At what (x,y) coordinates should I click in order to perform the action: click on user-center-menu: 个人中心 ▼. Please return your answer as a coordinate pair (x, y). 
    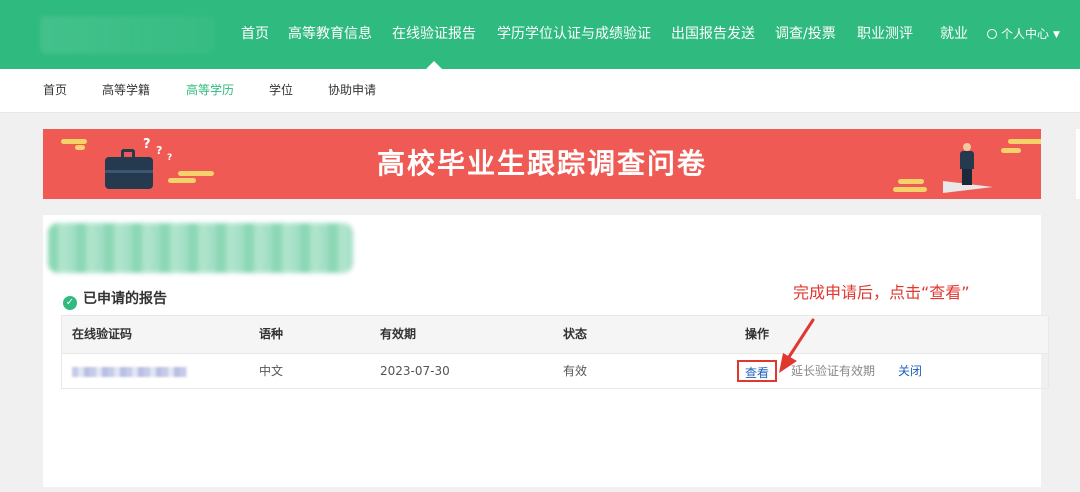
    Looking at the image, I should click on (1023, 34).